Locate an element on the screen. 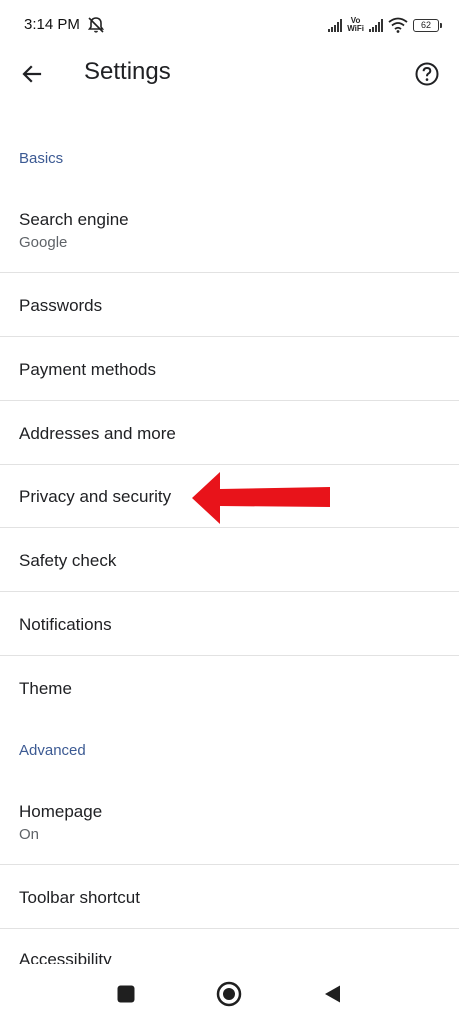  back-button is located at coordinates (32, 74).